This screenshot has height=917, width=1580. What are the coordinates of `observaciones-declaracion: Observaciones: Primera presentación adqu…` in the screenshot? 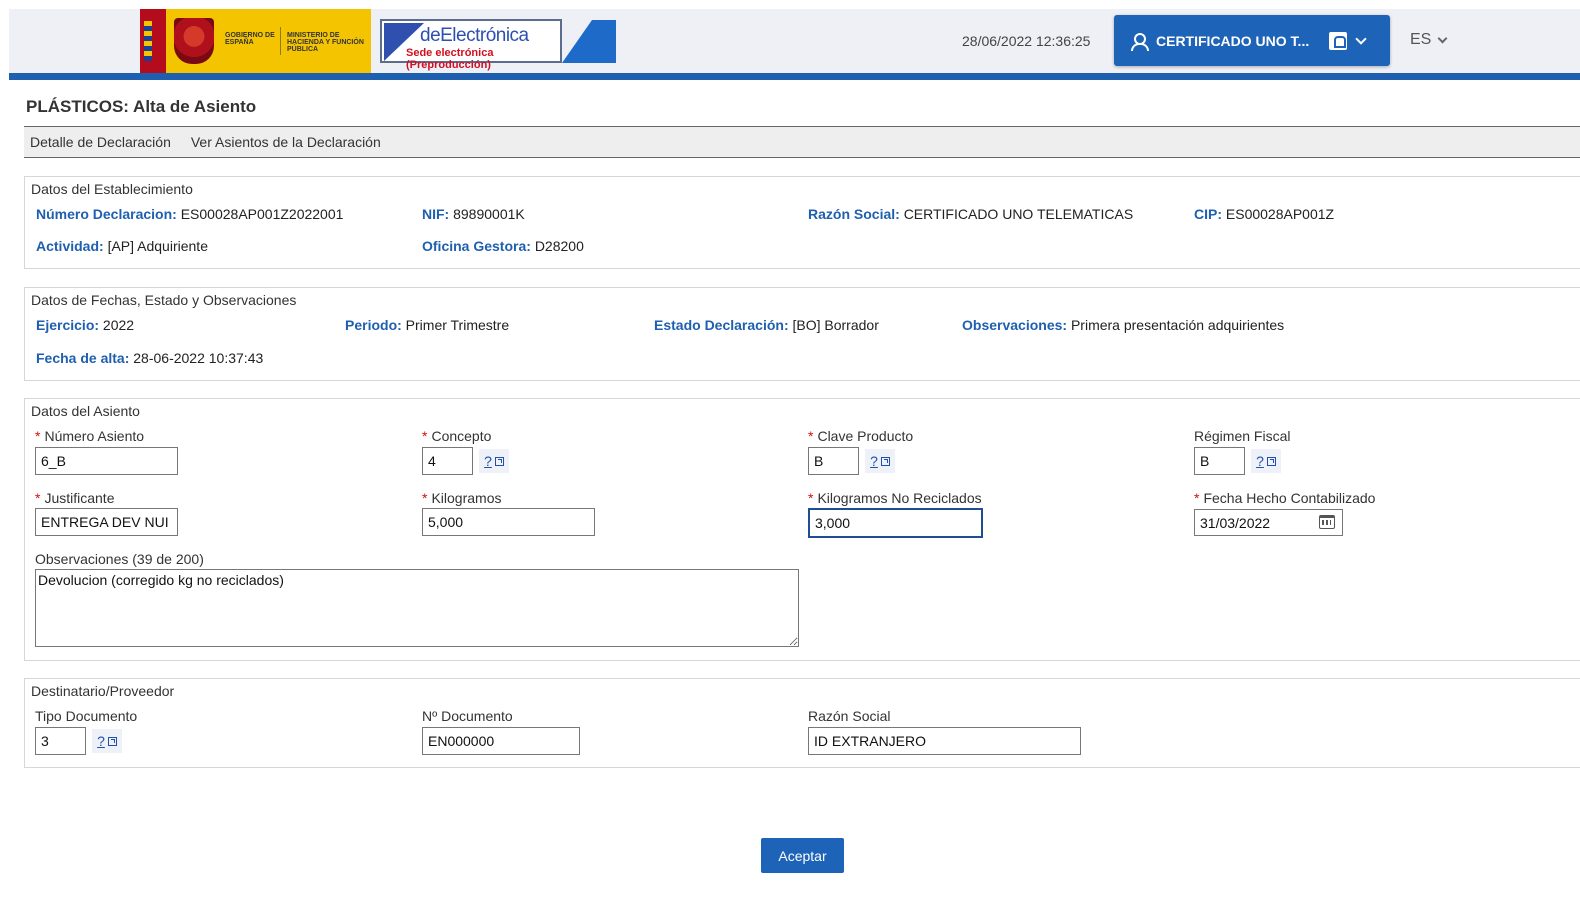 It's located at (1123, 325).